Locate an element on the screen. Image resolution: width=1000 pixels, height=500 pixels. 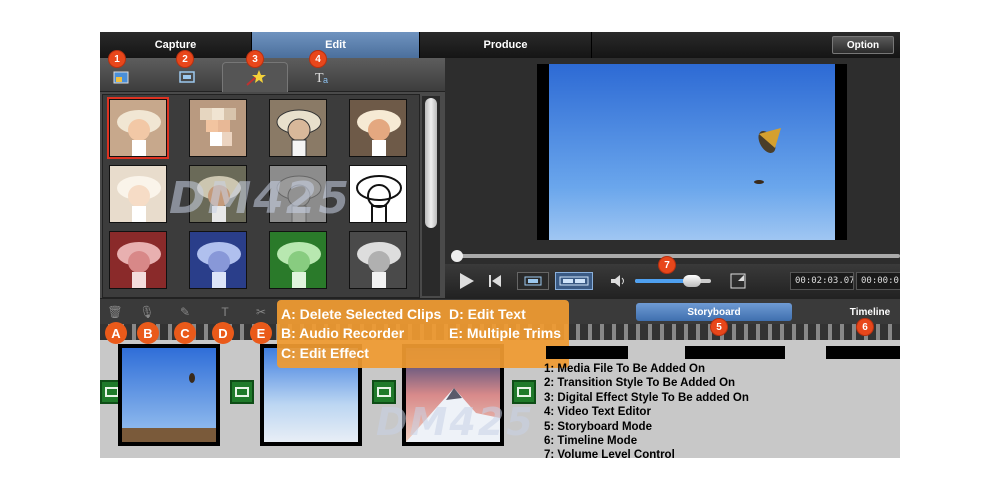
volume-slider is located at coordinates (673, 281).